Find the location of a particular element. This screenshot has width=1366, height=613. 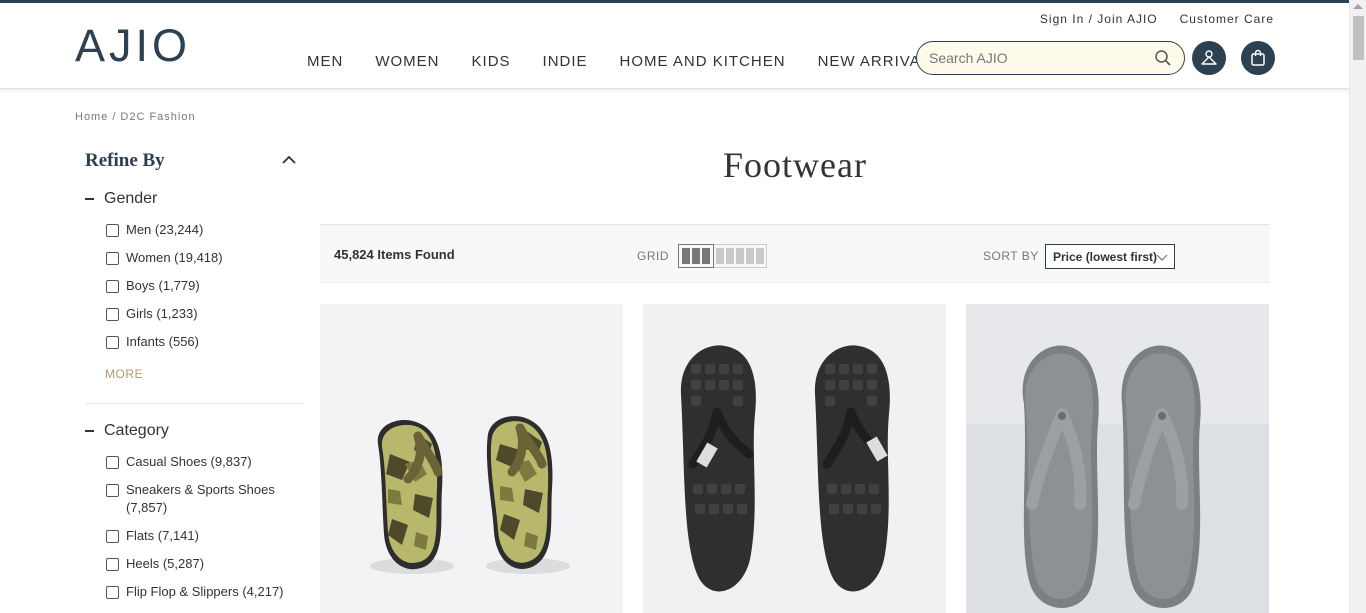

breadcrumb: Home / D2C Fashion is located at coordinates (135, 117).